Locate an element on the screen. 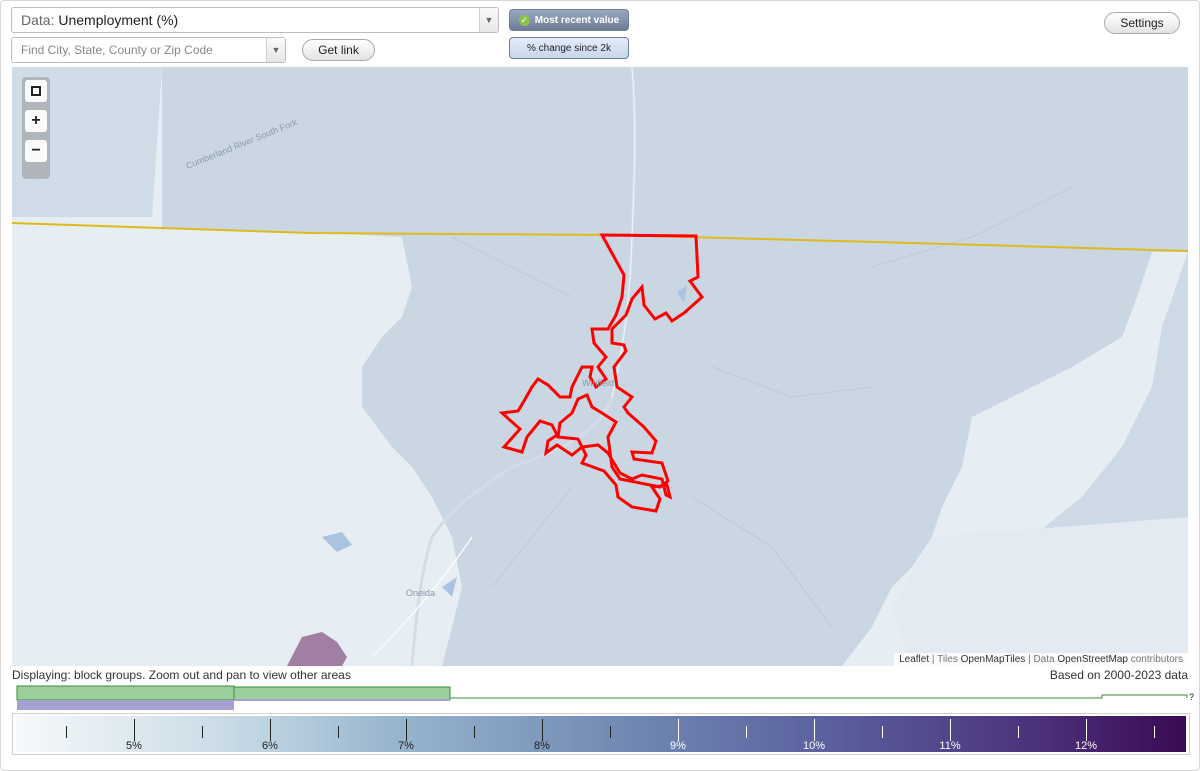  openmaptiles-link: OpenMapTiles is located at coordinates (993, 659).